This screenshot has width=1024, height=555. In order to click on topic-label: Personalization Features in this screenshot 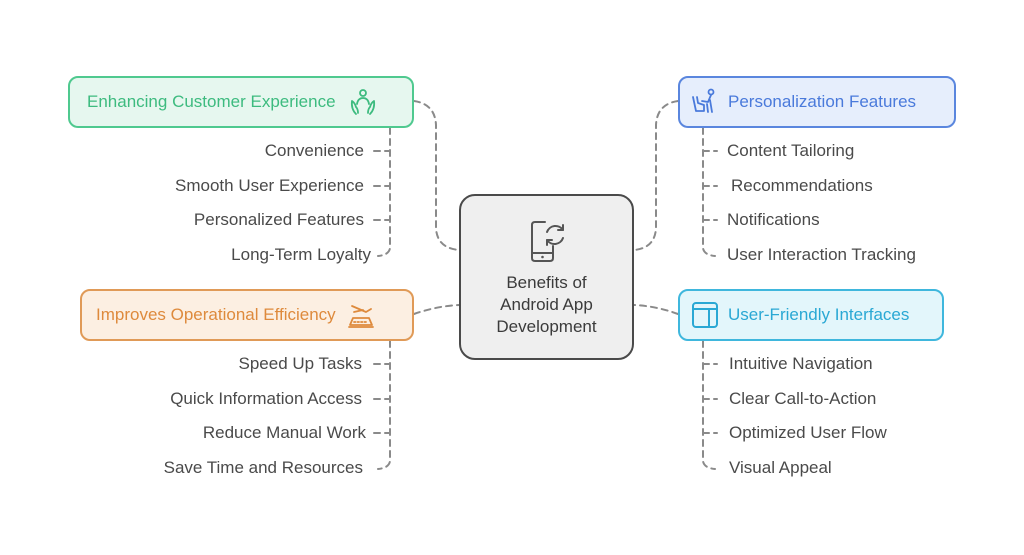, I will do `click(822, 101)`.